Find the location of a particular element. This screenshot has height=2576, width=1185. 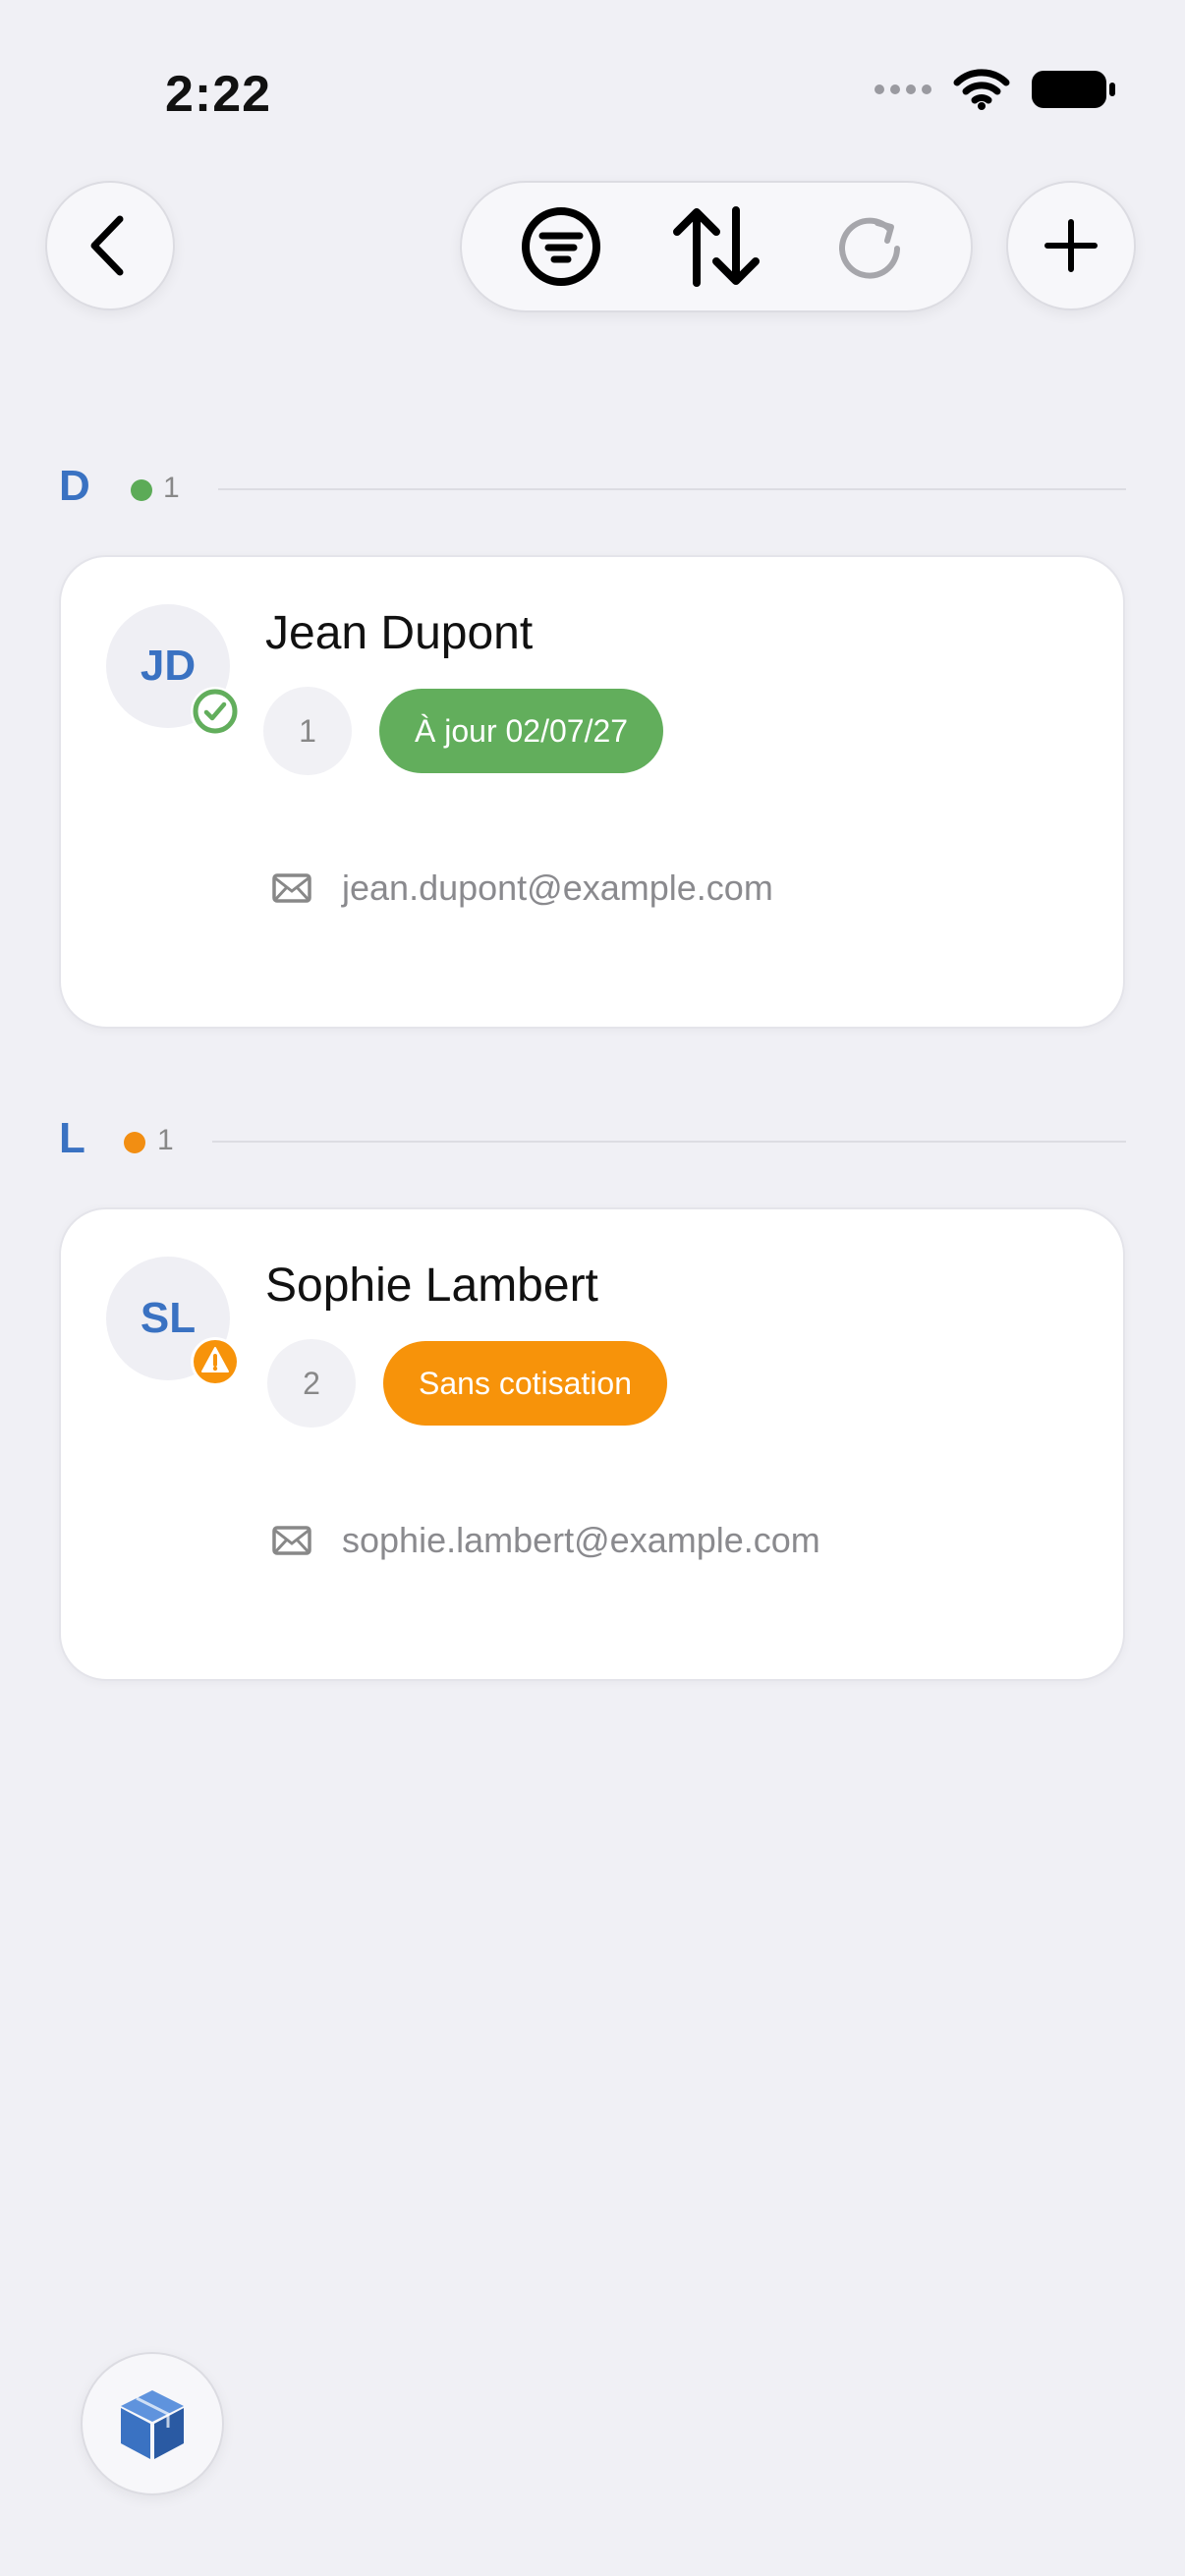

battery-icon is located at coordinates (1073, 89).